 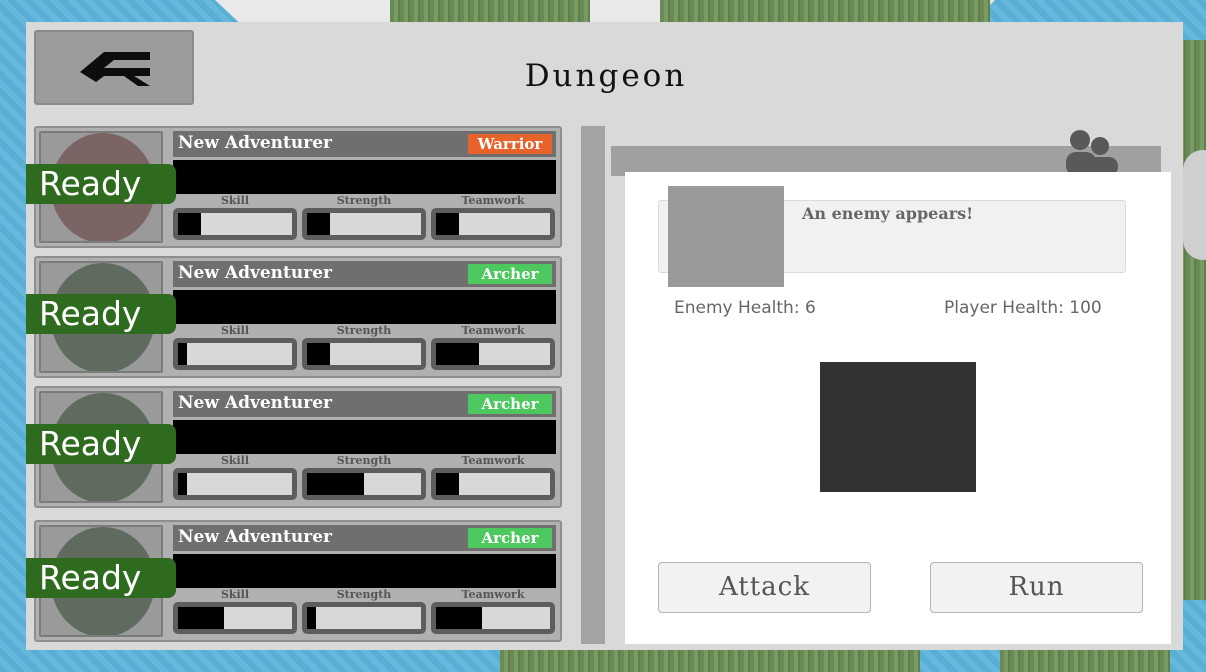 What do you see at coordinates (606, 76) in the screenshot?
I see `page-title: Dungeon` at bounding box center [606, 76].